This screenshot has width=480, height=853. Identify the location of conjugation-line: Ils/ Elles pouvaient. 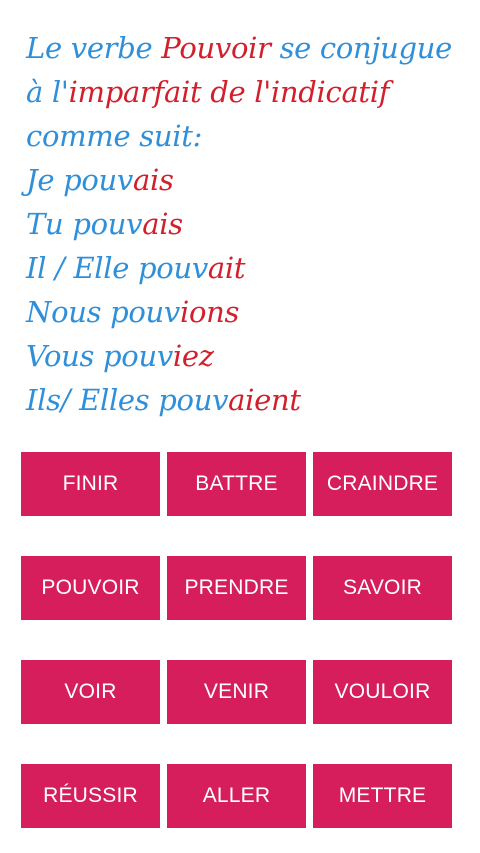
(246, 400).